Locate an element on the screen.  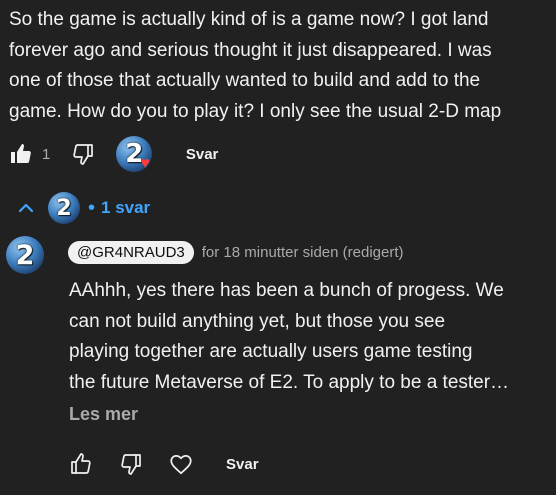
reply-dislike-button is located at coordinates (131, 464).